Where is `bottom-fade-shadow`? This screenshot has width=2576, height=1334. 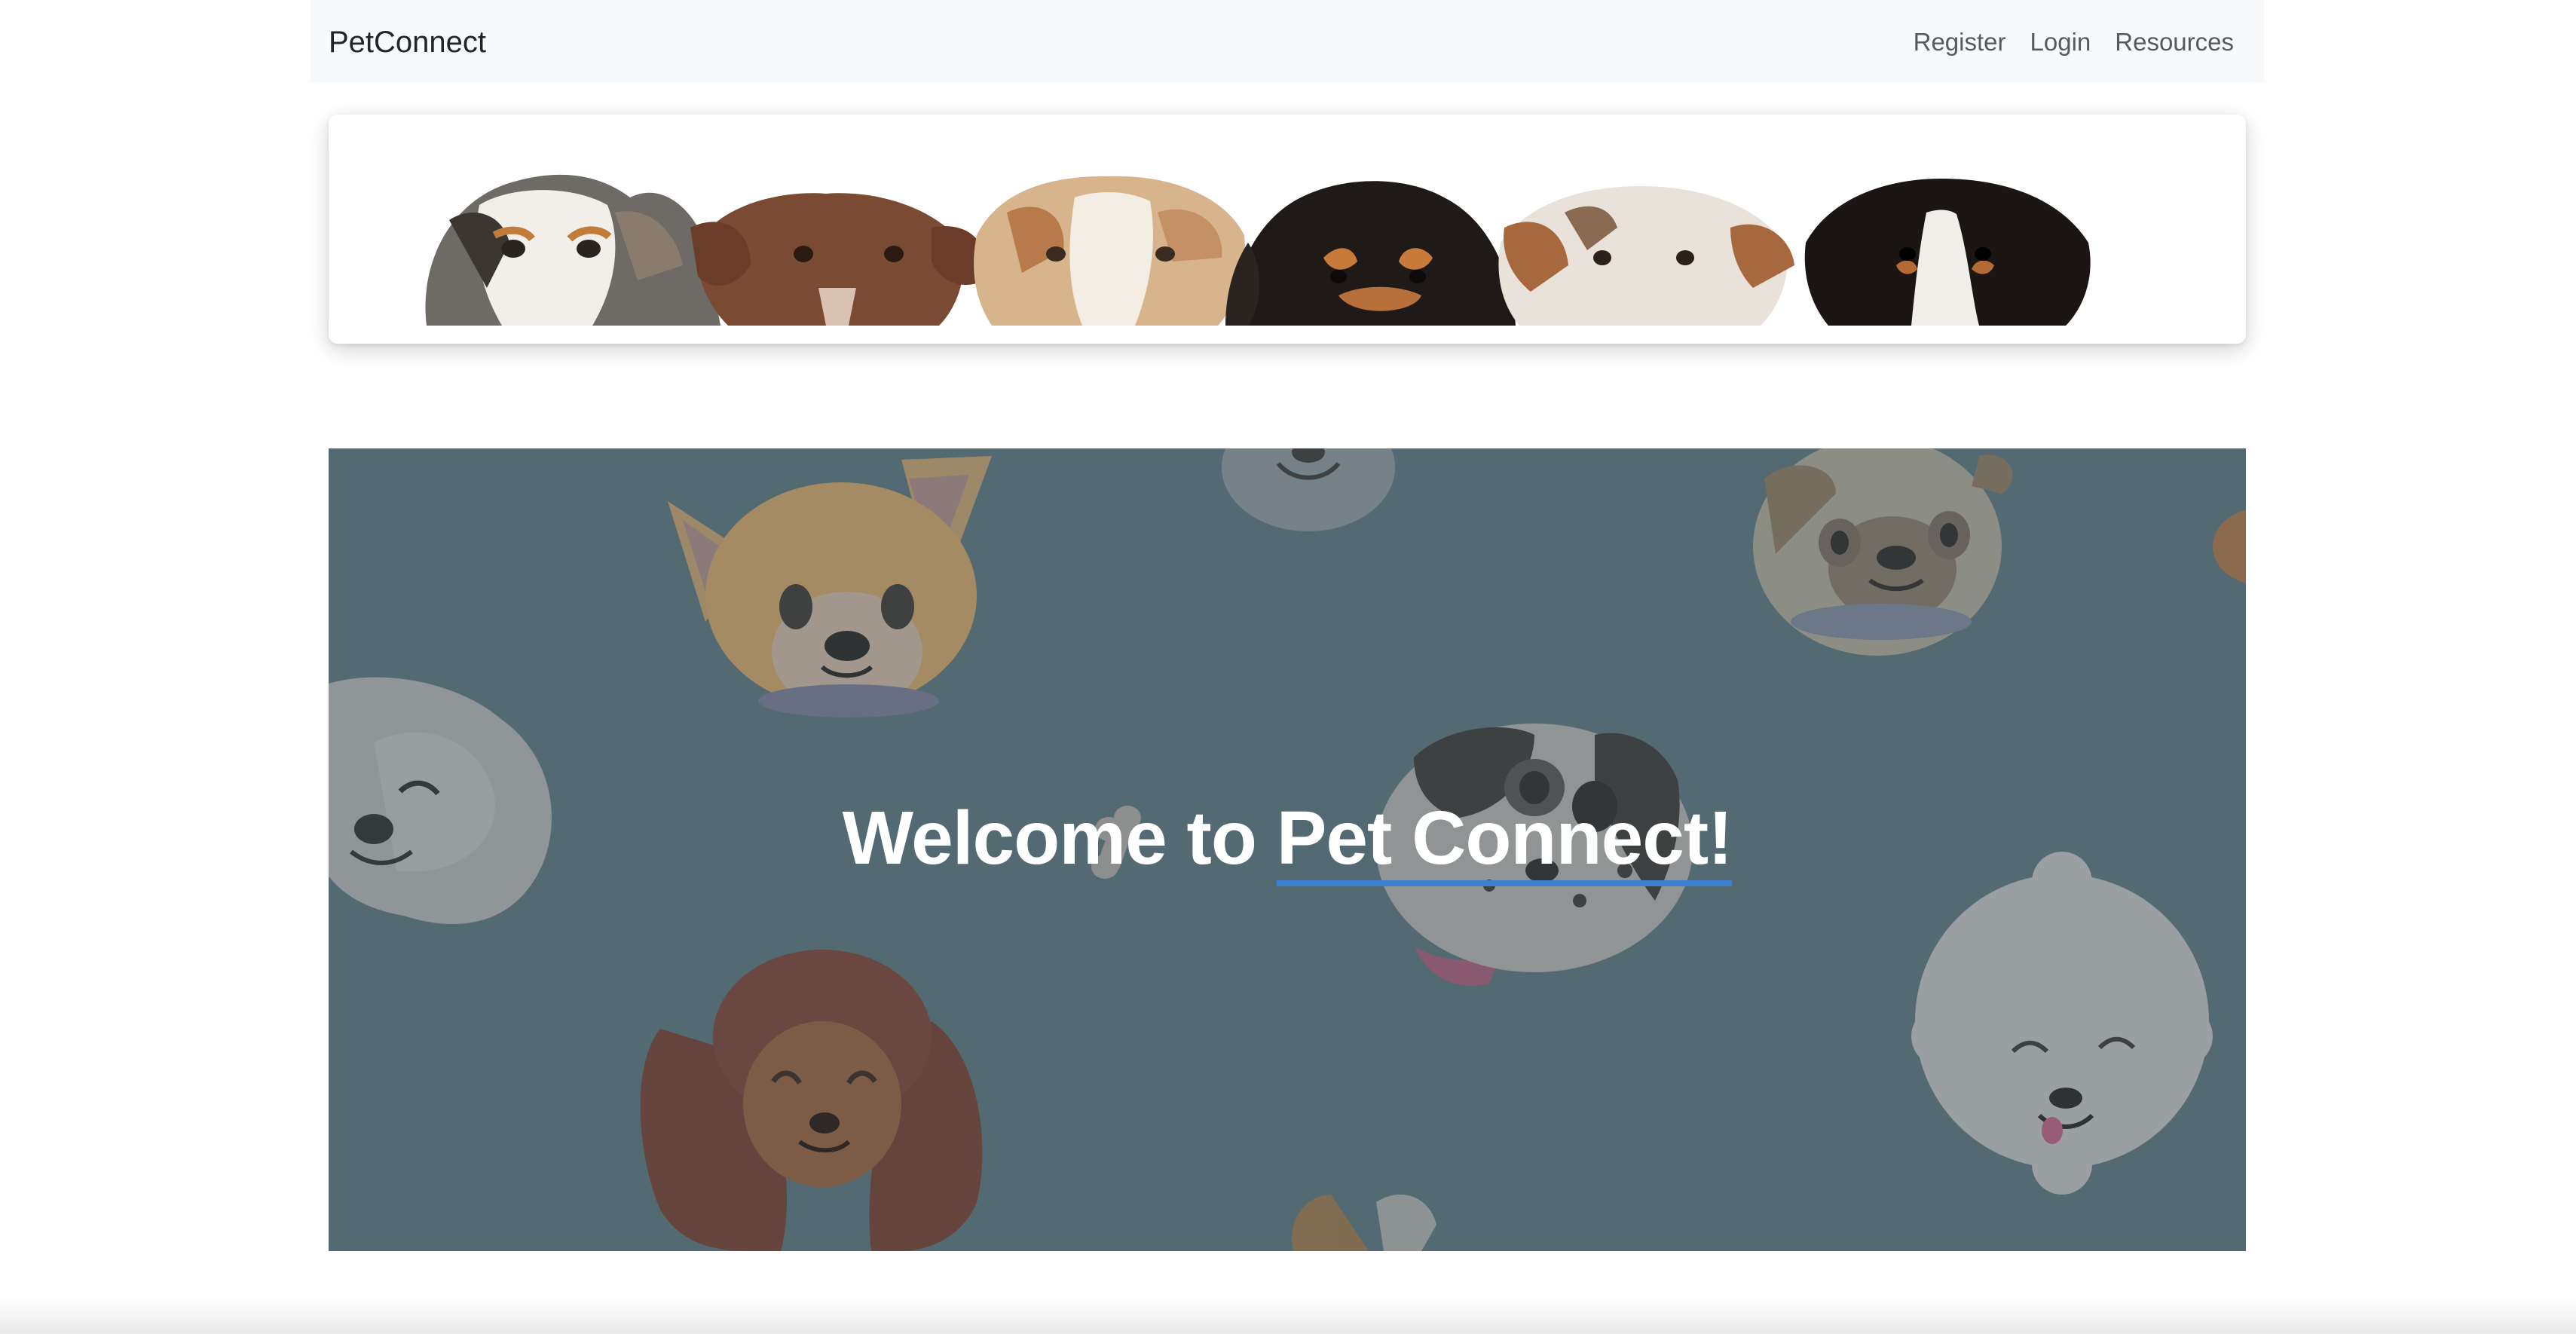
bottom-fade-shadow is located at coordinates (1288, 1315).